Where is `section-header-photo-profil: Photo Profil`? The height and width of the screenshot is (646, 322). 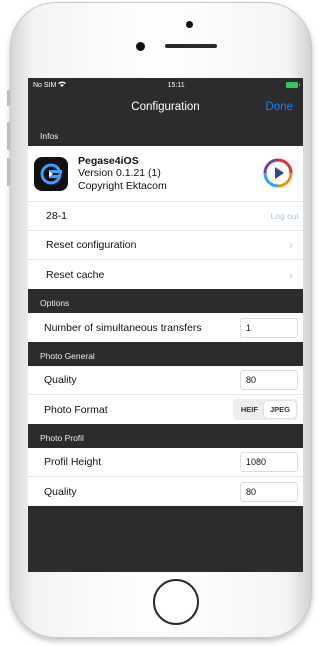
section-header-photo-profil: Photo Profil is located at coordinates (62, 438).